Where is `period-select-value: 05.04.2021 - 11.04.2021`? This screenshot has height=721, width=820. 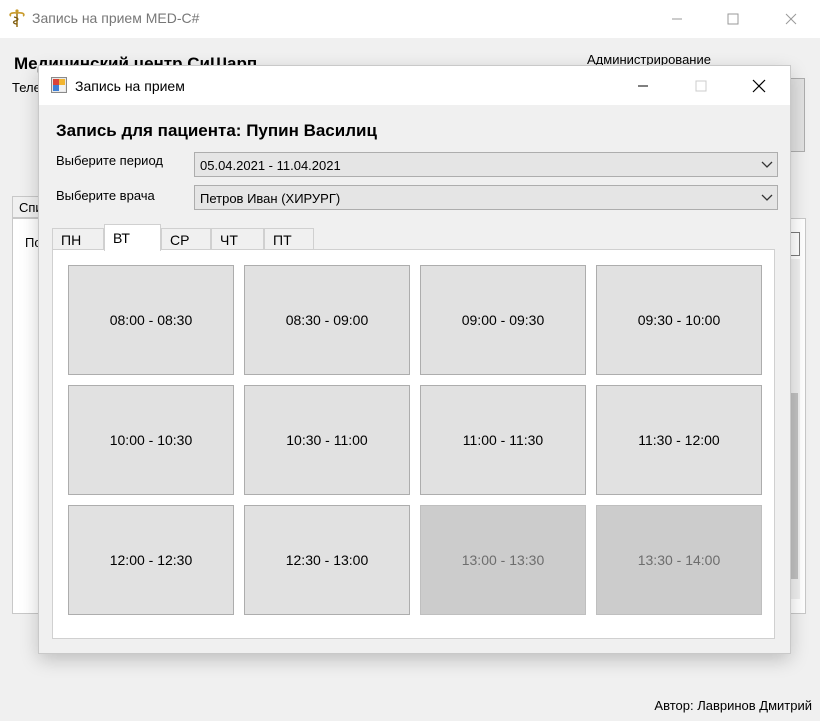 period-select-value: 05.04.2021 - 11.04.2021 is located at coordinates (270, 165).